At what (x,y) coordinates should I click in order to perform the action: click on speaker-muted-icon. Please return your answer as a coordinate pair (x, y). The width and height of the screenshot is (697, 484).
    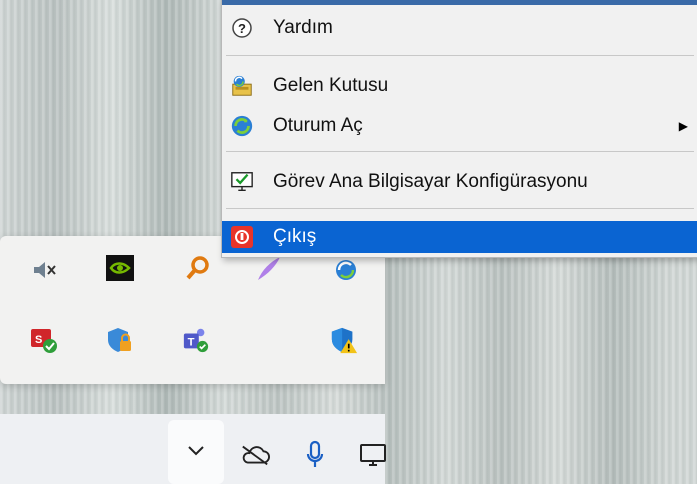
    Looking at the image, I should click on (44, 270).